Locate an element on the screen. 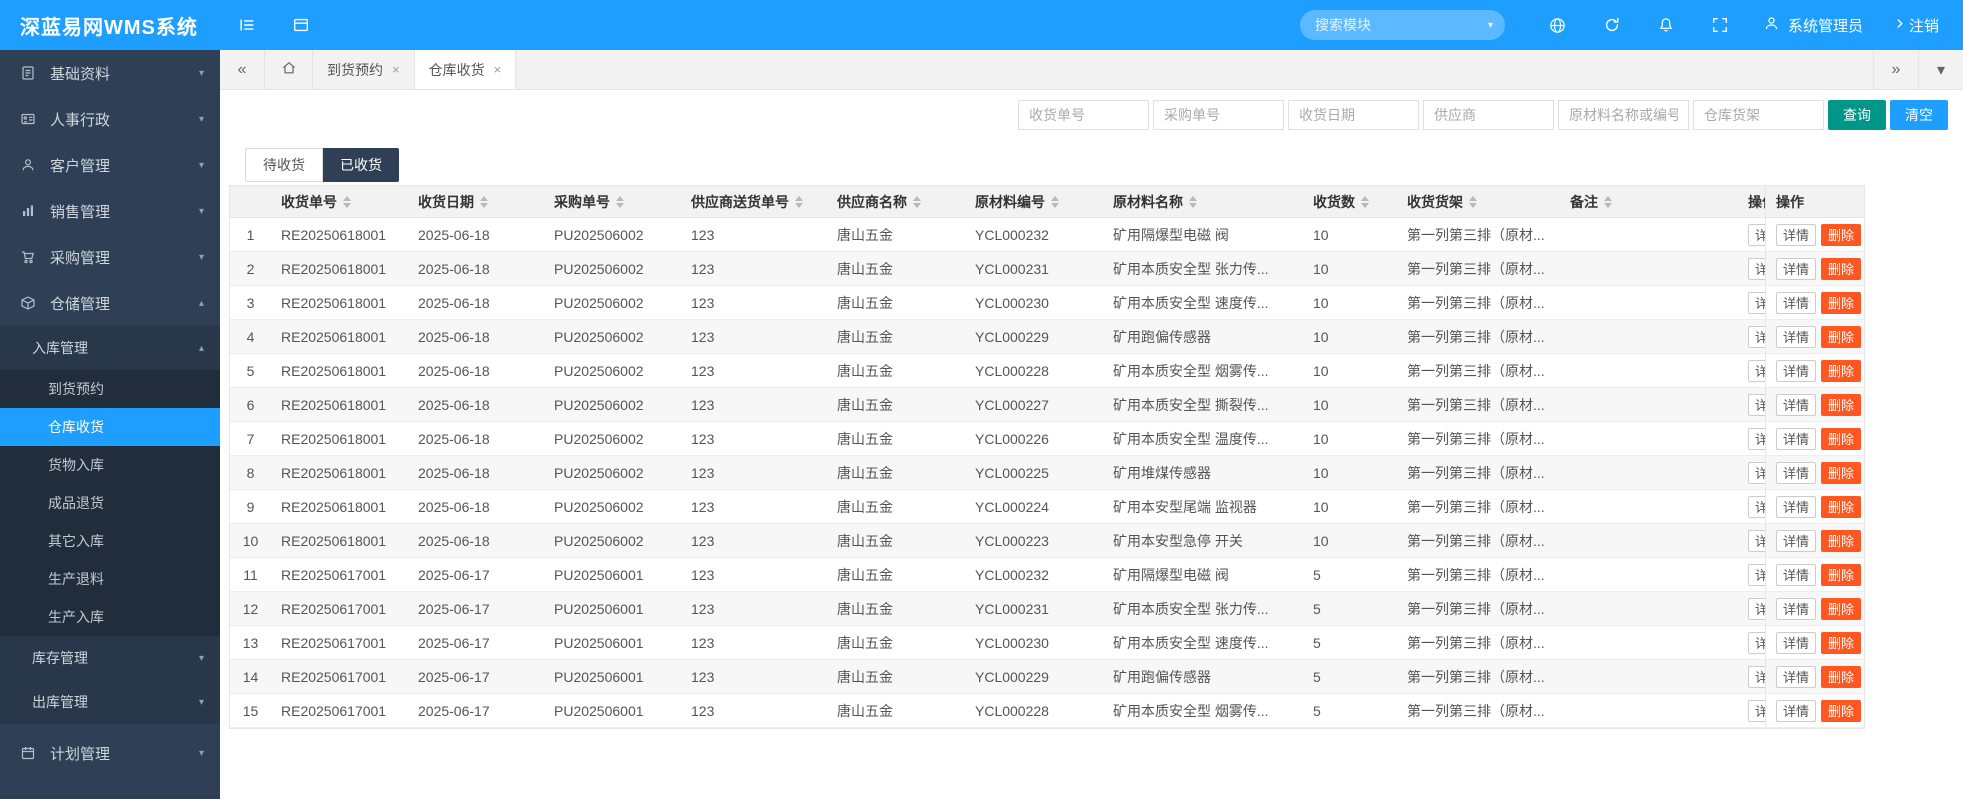  sidebar-item-warehouse: 仓储管理 ▴ is located at coordinates (110, 303).